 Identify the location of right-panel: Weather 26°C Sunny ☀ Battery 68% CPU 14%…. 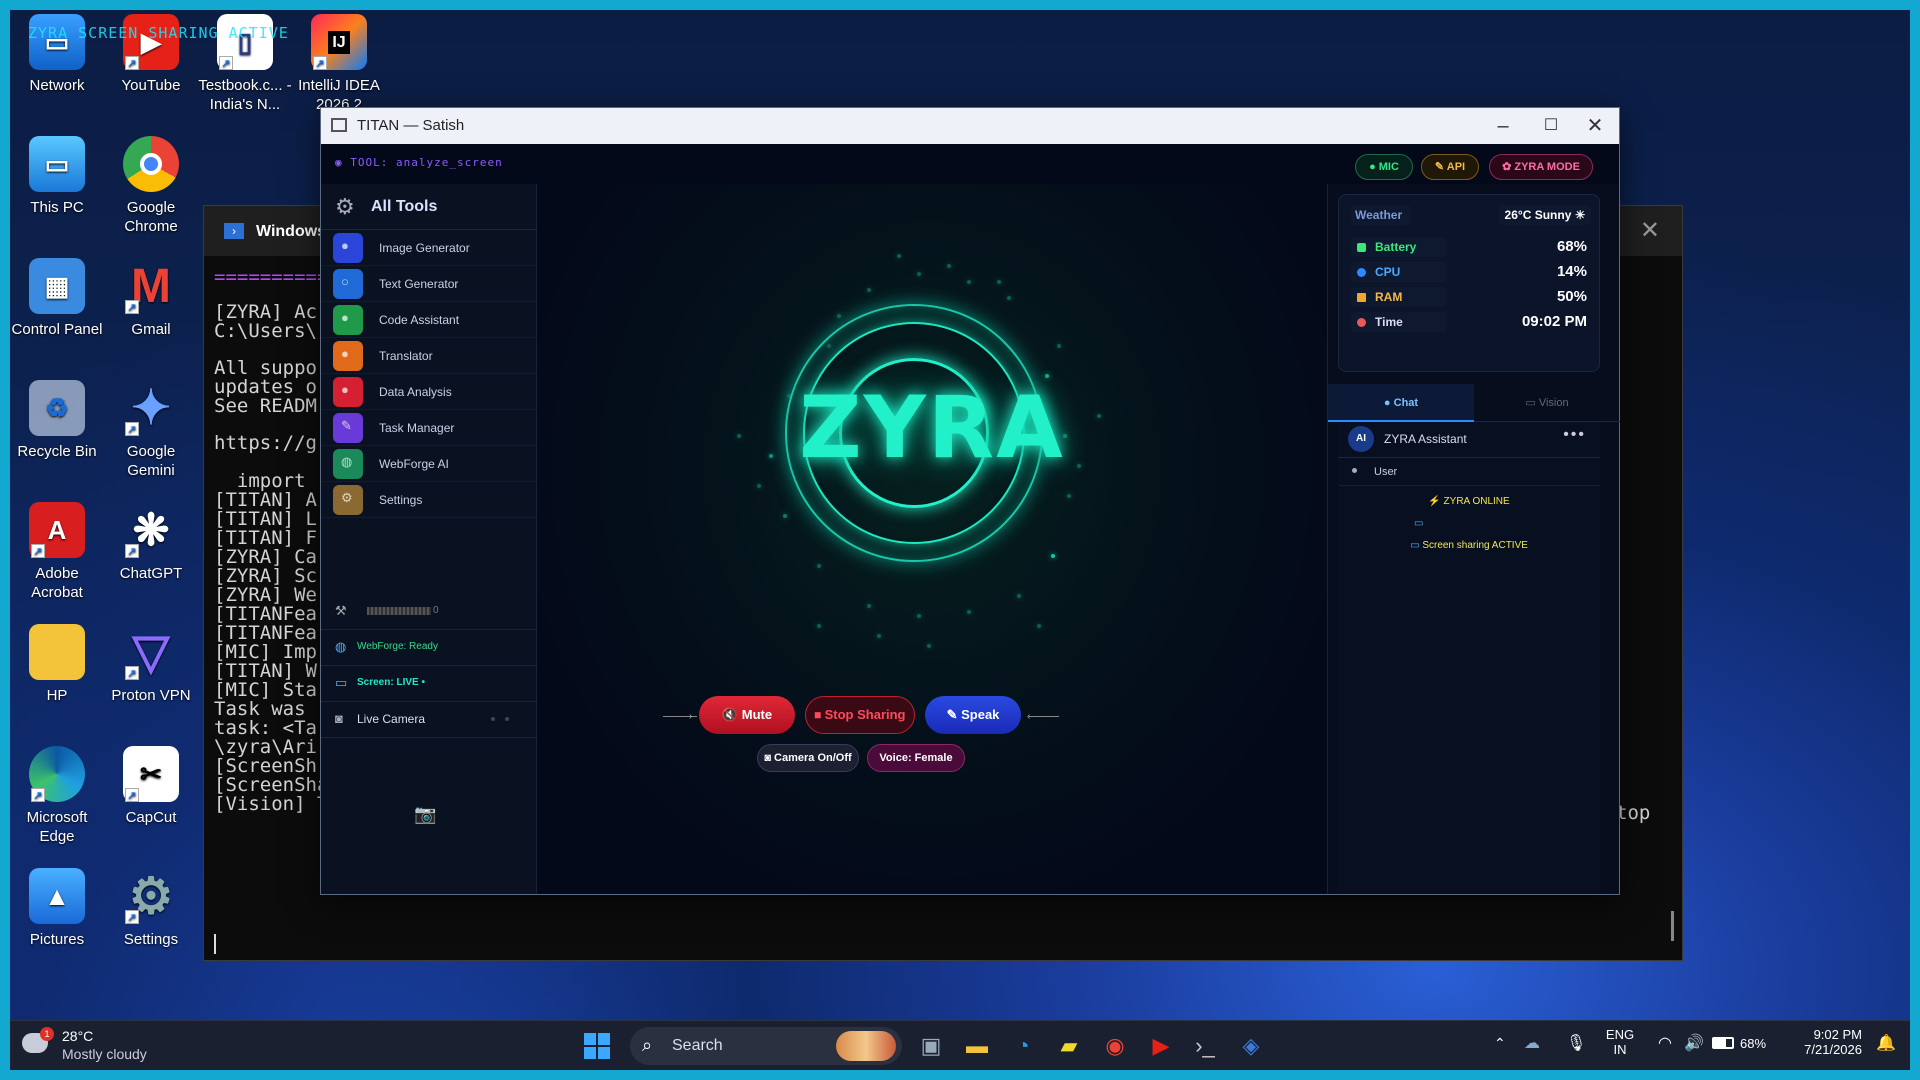
(1473, 539).